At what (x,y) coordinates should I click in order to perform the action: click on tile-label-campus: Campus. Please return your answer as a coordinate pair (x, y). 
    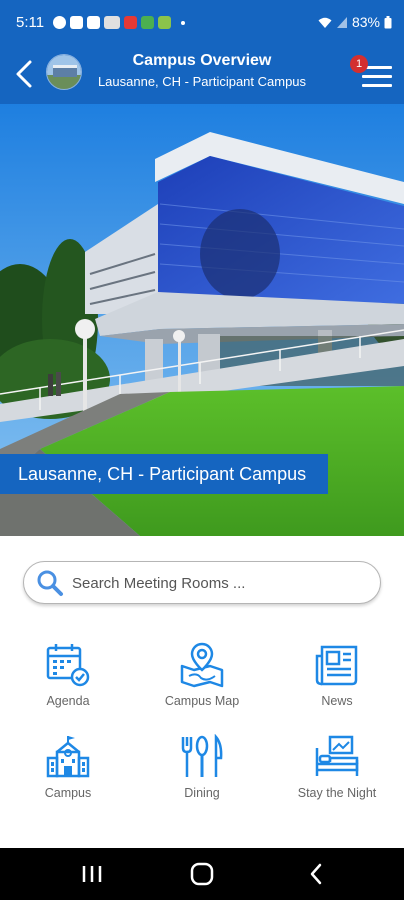
    Looking at the image, I should click on (68, 793).